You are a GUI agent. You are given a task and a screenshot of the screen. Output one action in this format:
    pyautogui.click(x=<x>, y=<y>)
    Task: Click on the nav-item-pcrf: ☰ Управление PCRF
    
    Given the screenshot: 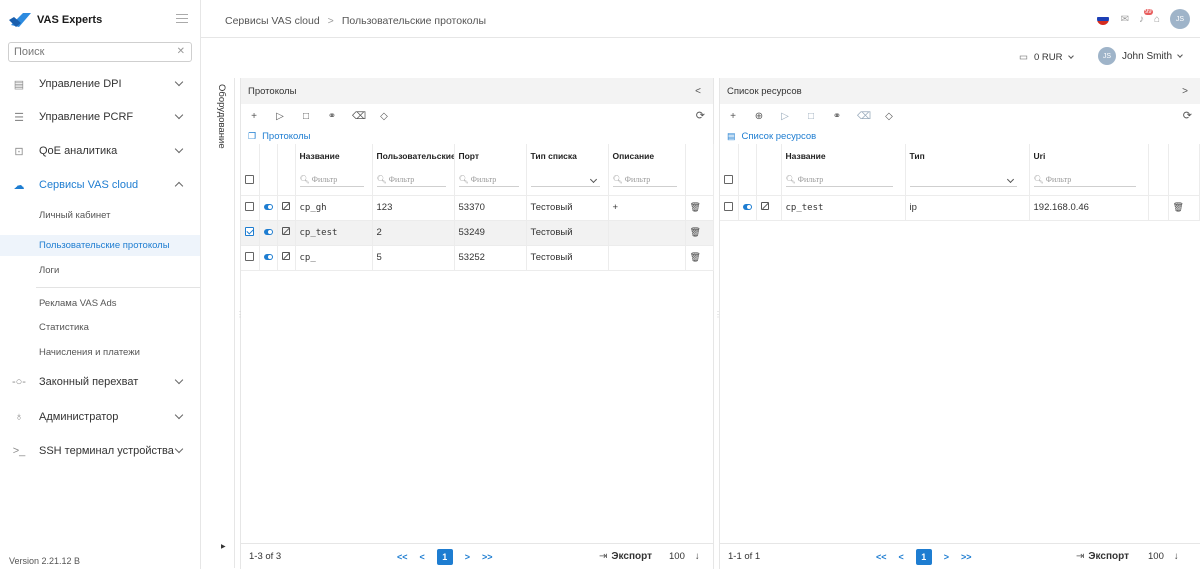 What is the action you would take?
    pyautogui.click(x=100, y=117)
    